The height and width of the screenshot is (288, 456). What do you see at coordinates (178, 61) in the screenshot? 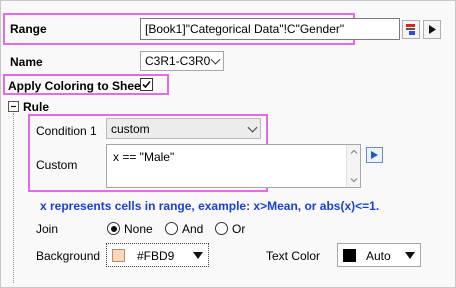
I see `name-value: C3R1-C3R0` at bounding box center [178, 61].